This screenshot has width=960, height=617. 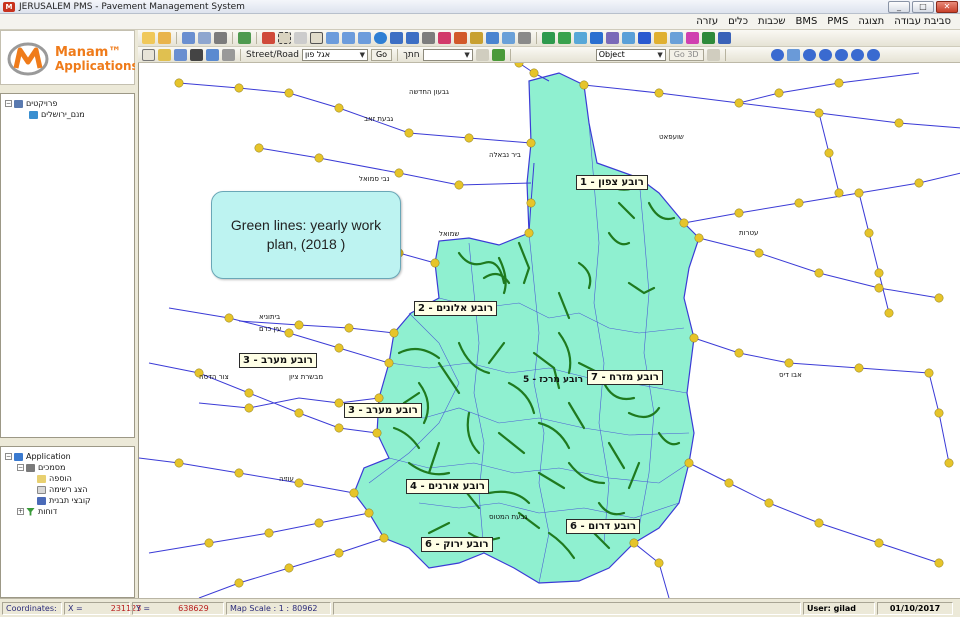 I want to click on star-icon, so click(x=644, y=38).